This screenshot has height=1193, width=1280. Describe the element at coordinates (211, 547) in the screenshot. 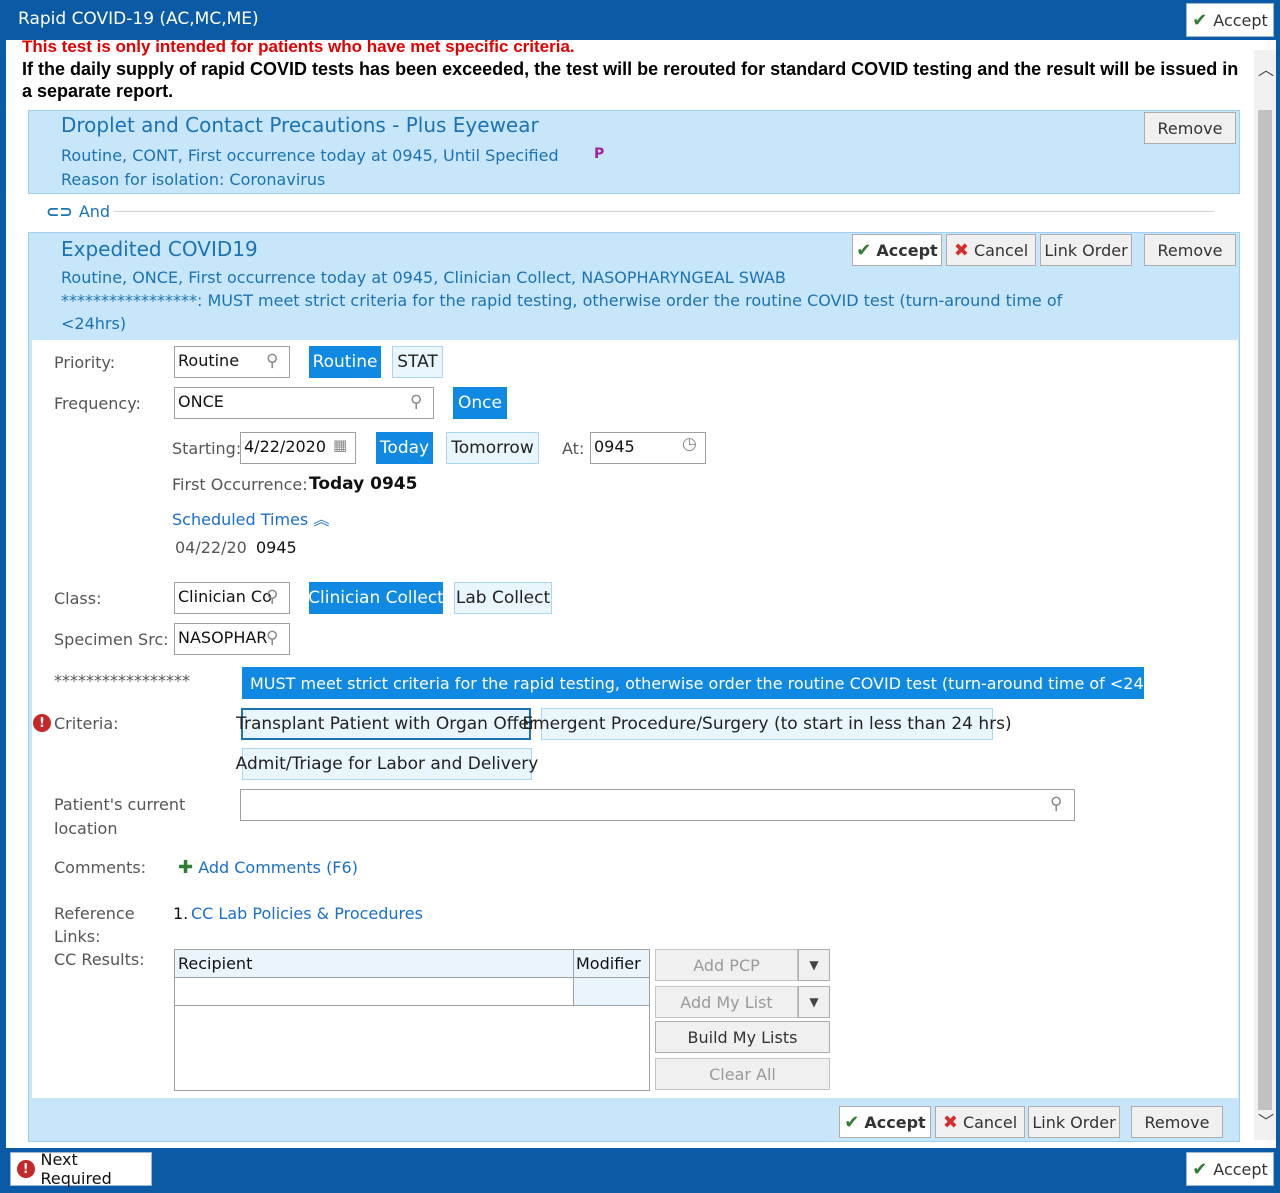

I see `scheduled-date: 04/22/20` at that location.